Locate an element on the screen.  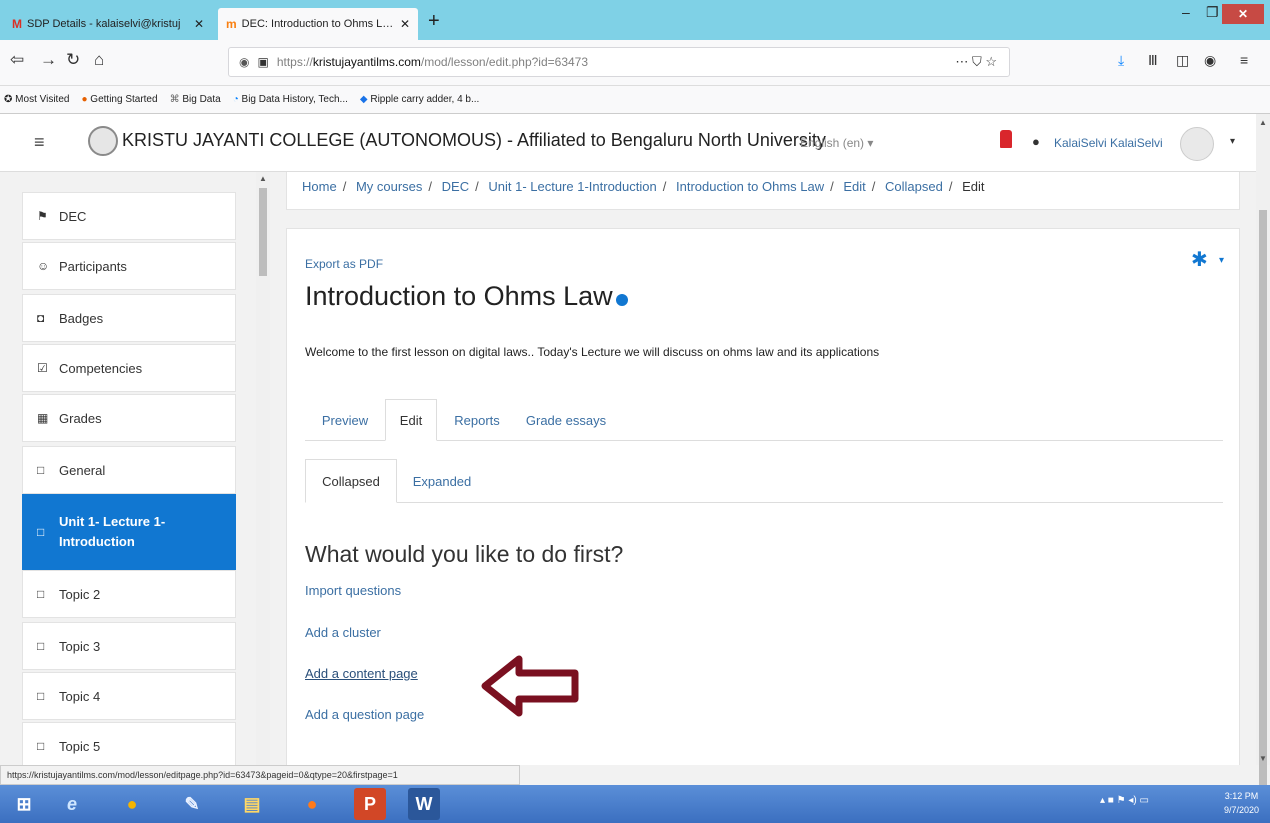
gear-icon: ✱ is located at coordinates (1199, 259).